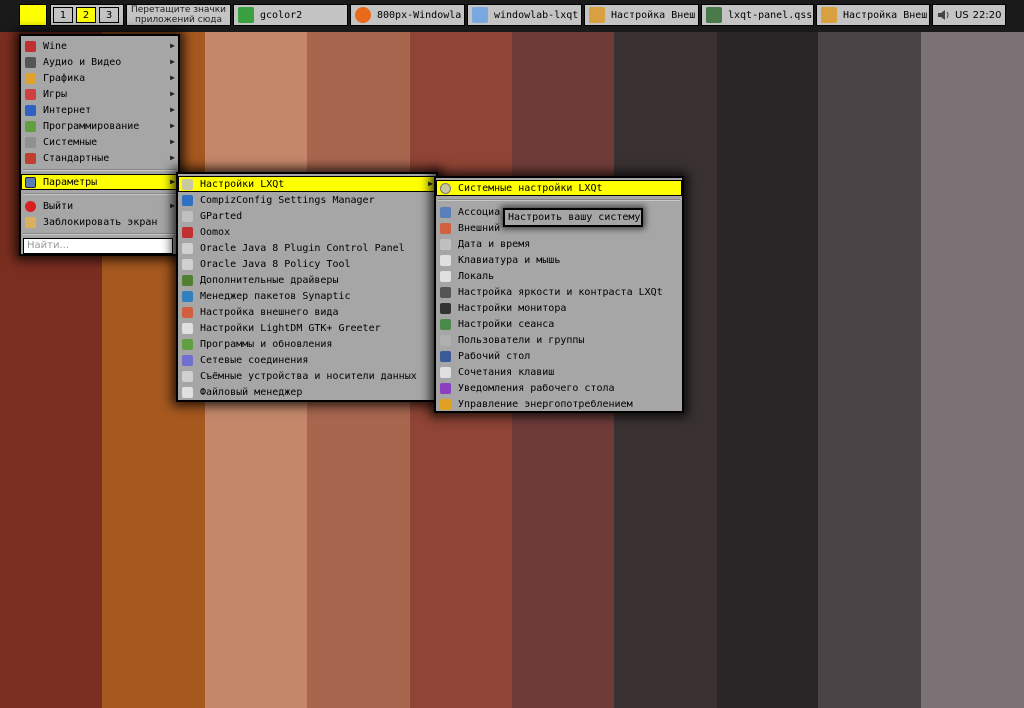 This screenshot has height=708, width=1024. I want to click on menu-item-label: Аудио и Видео, so click(82, 62).